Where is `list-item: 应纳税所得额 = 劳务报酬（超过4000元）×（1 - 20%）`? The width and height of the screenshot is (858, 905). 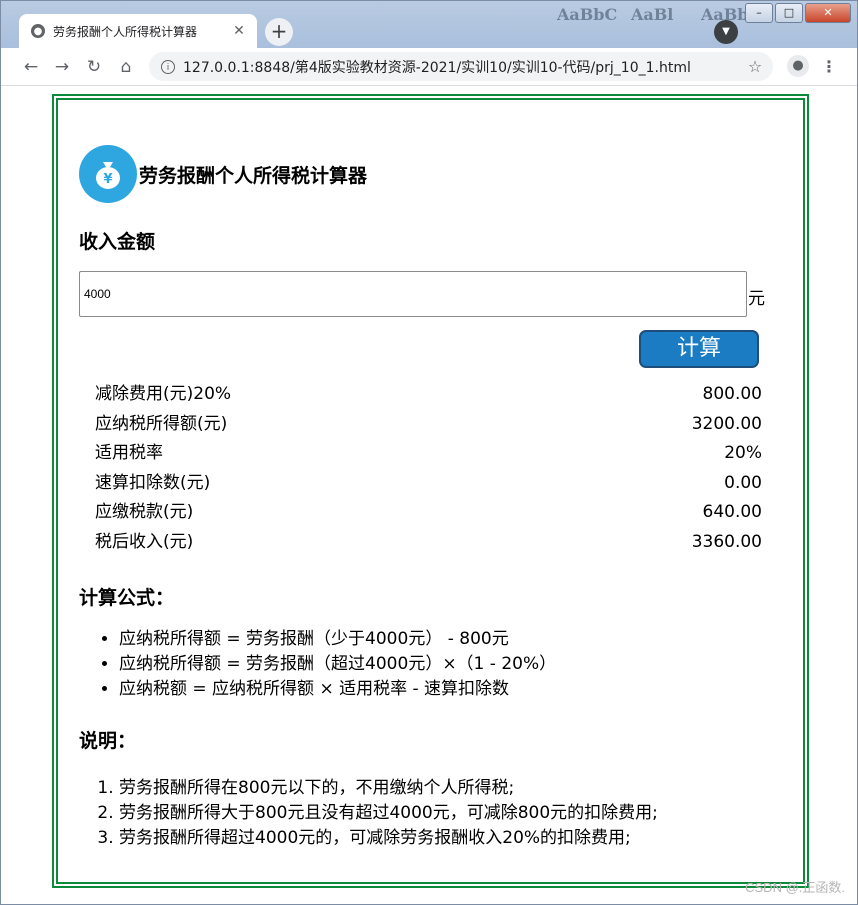 list-item: 应纳税所得额 = 劳务报酬（超过4000元）×（1 - 20%） is located at coordinates (337, 664).